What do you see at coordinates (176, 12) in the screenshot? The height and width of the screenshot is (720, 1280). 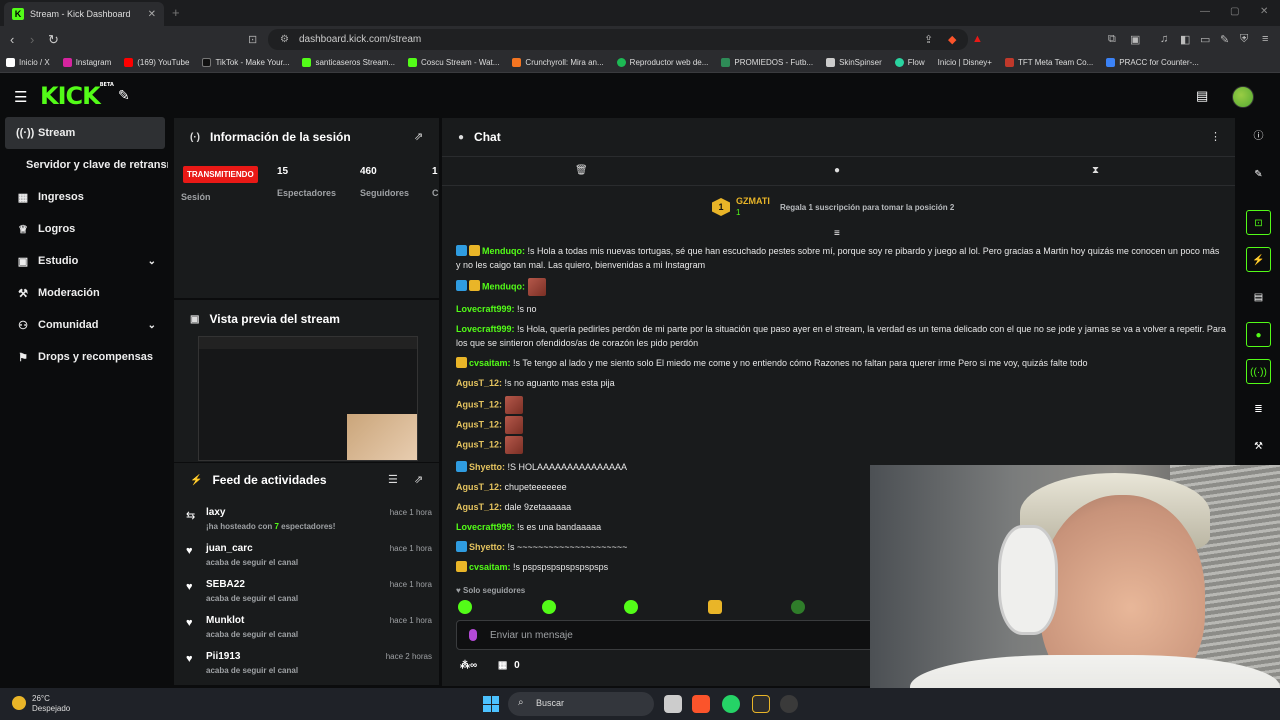 I see `new-tab-button: +` at bounding box center [176, 12].